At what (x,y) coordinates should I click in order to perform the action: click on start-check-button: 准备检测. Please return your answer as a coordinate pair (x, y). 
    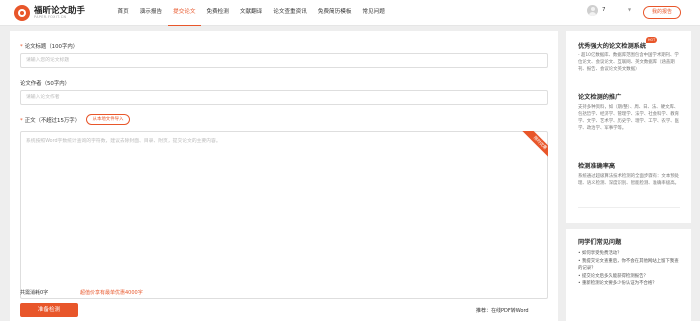
    Looking at the image, I should click on (49, 310).